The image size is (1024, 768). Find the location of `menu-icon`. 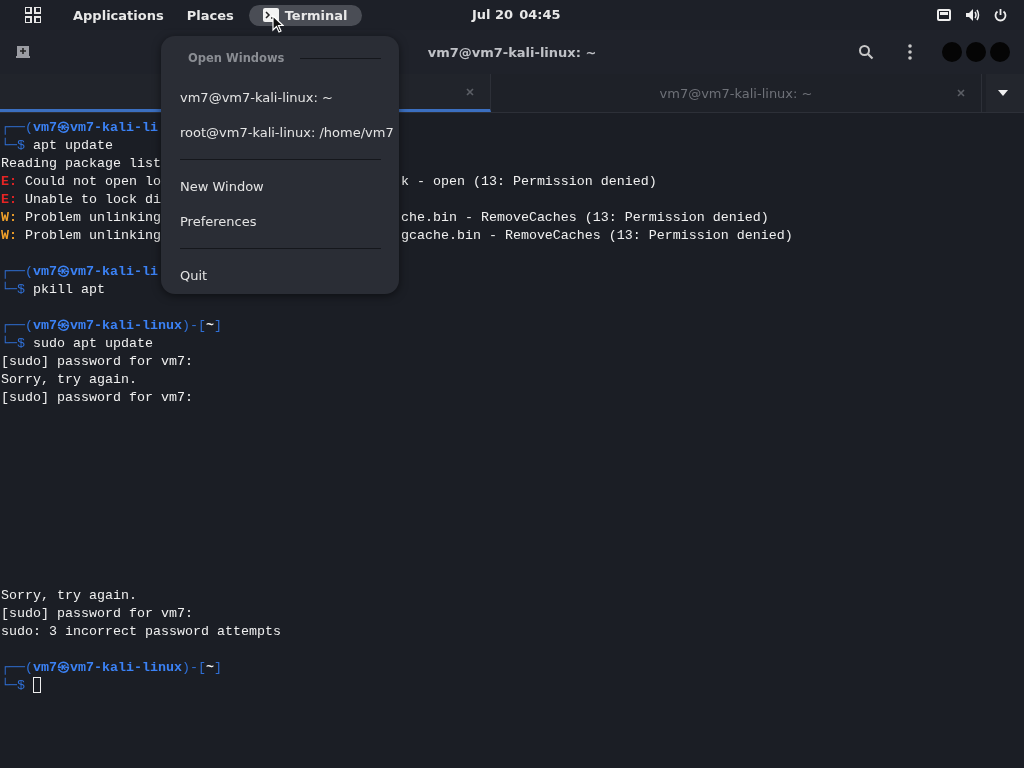

menu-icon is located at coordinates (910, 52).